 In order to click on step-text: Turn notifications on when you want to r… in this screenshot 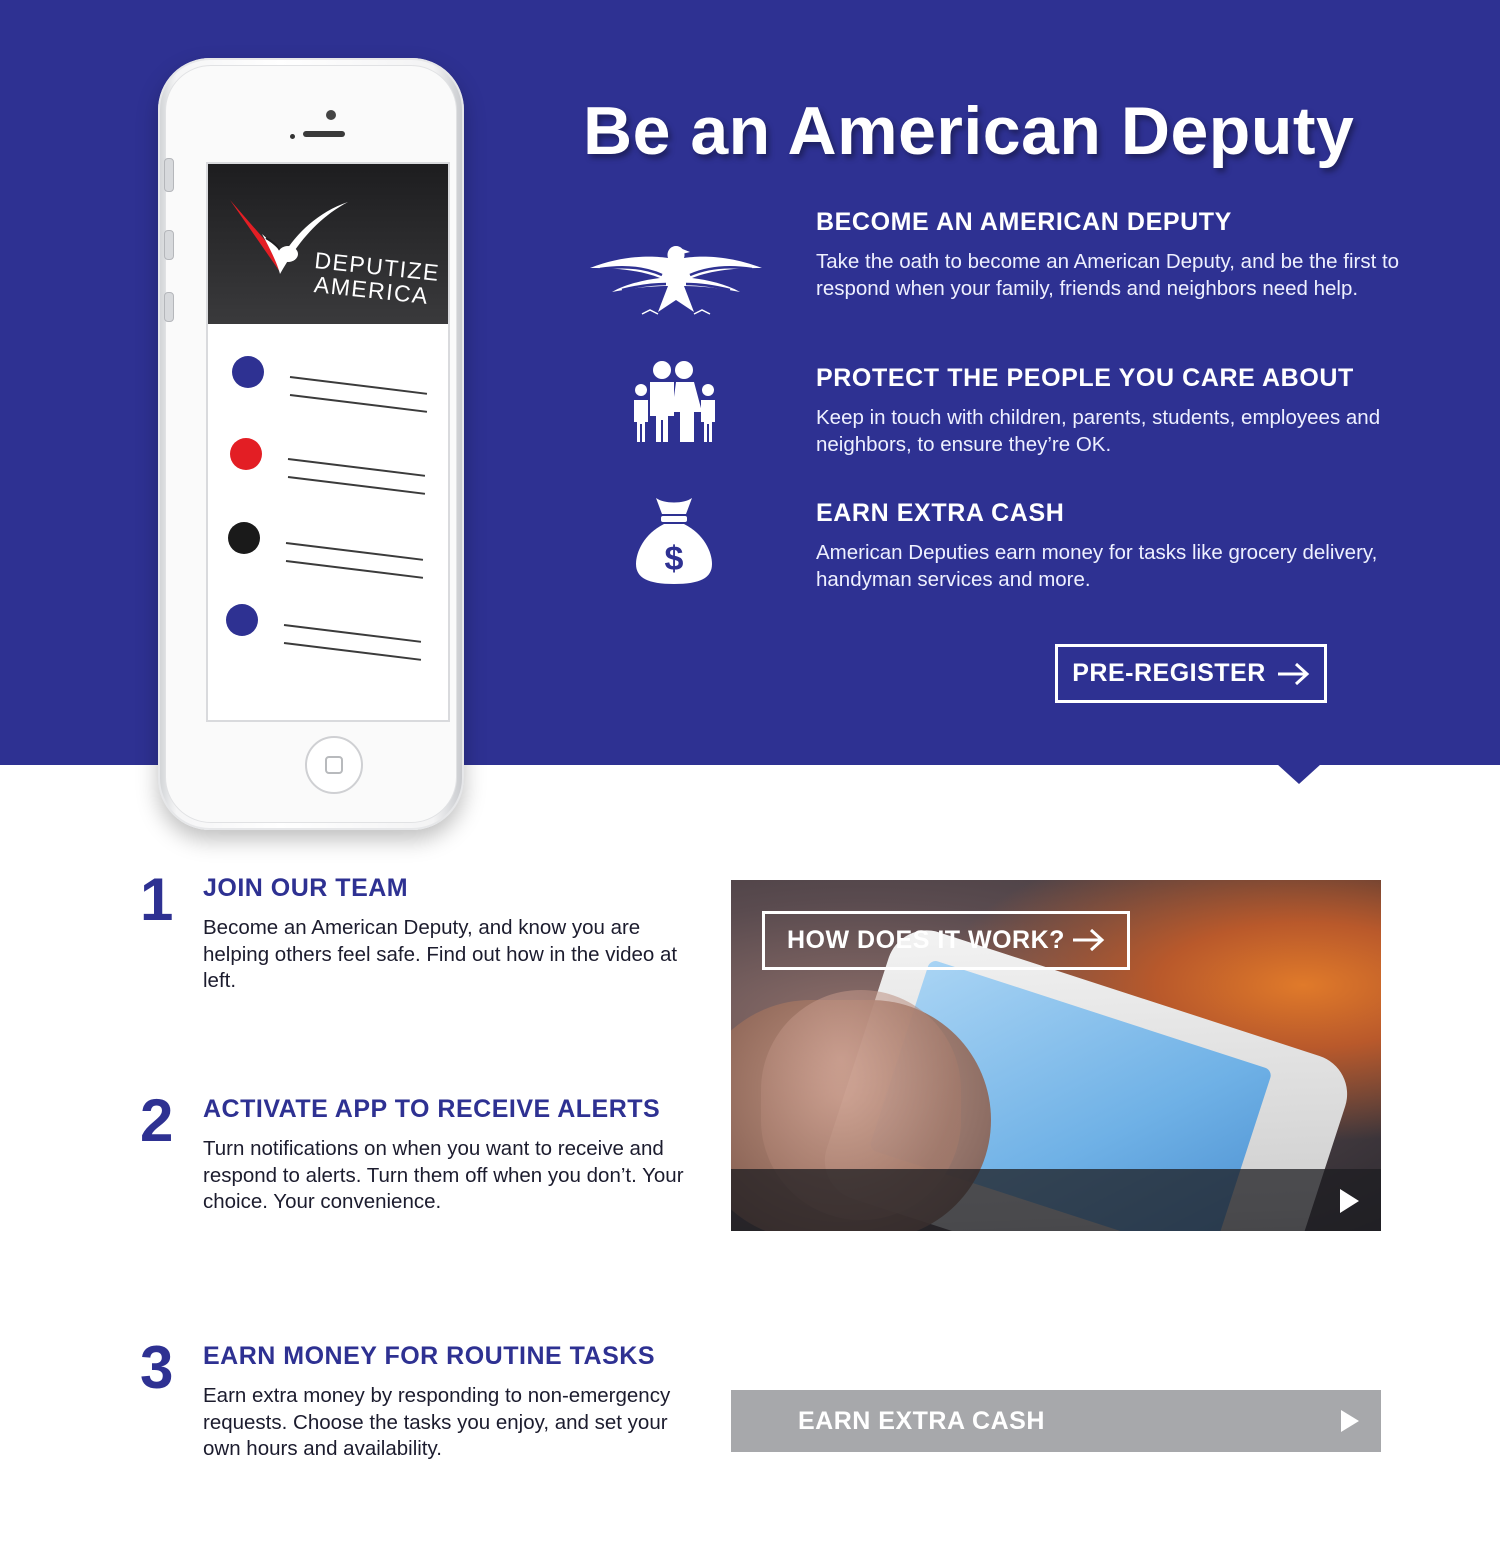, I will do `click(443, 1175)`.